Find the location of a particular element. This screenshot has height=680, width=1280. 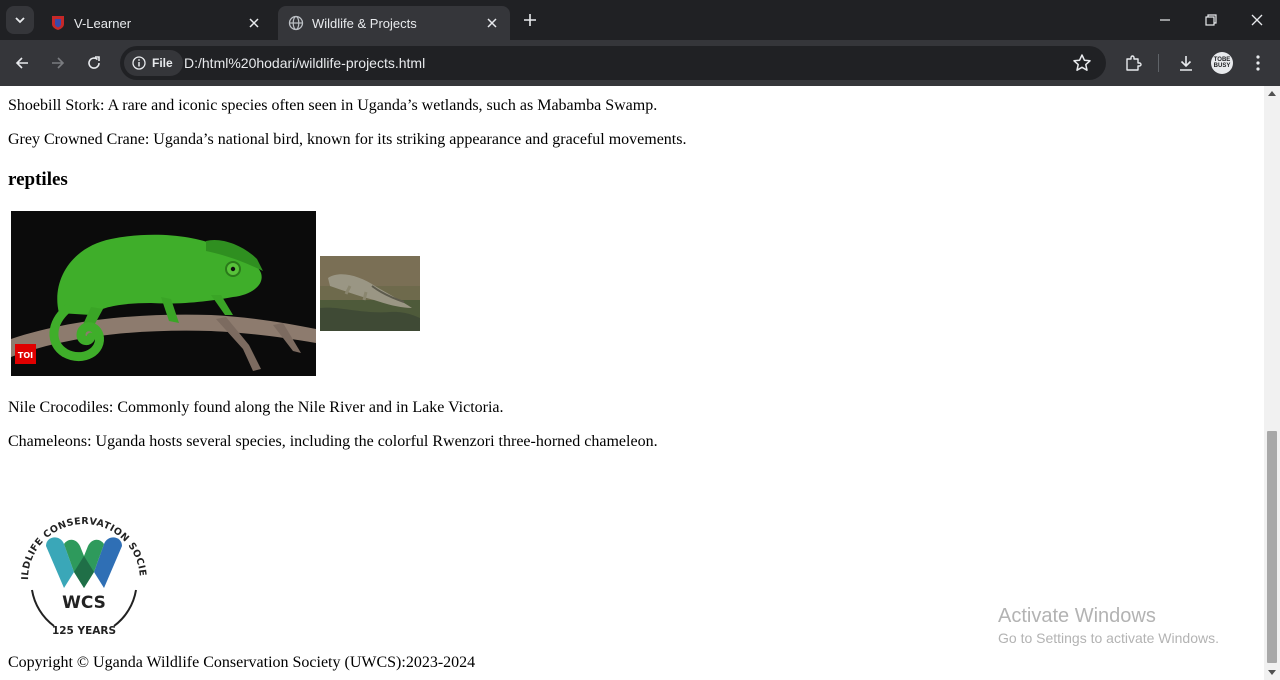

browser-menu-button is located at coordinates (1258, 63).